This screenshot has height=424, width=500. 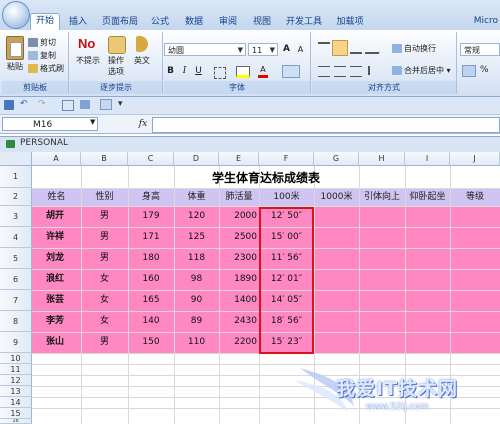 I want to click on merge-center-button: 合并后居中 ▾, so click(x=421, y=70).